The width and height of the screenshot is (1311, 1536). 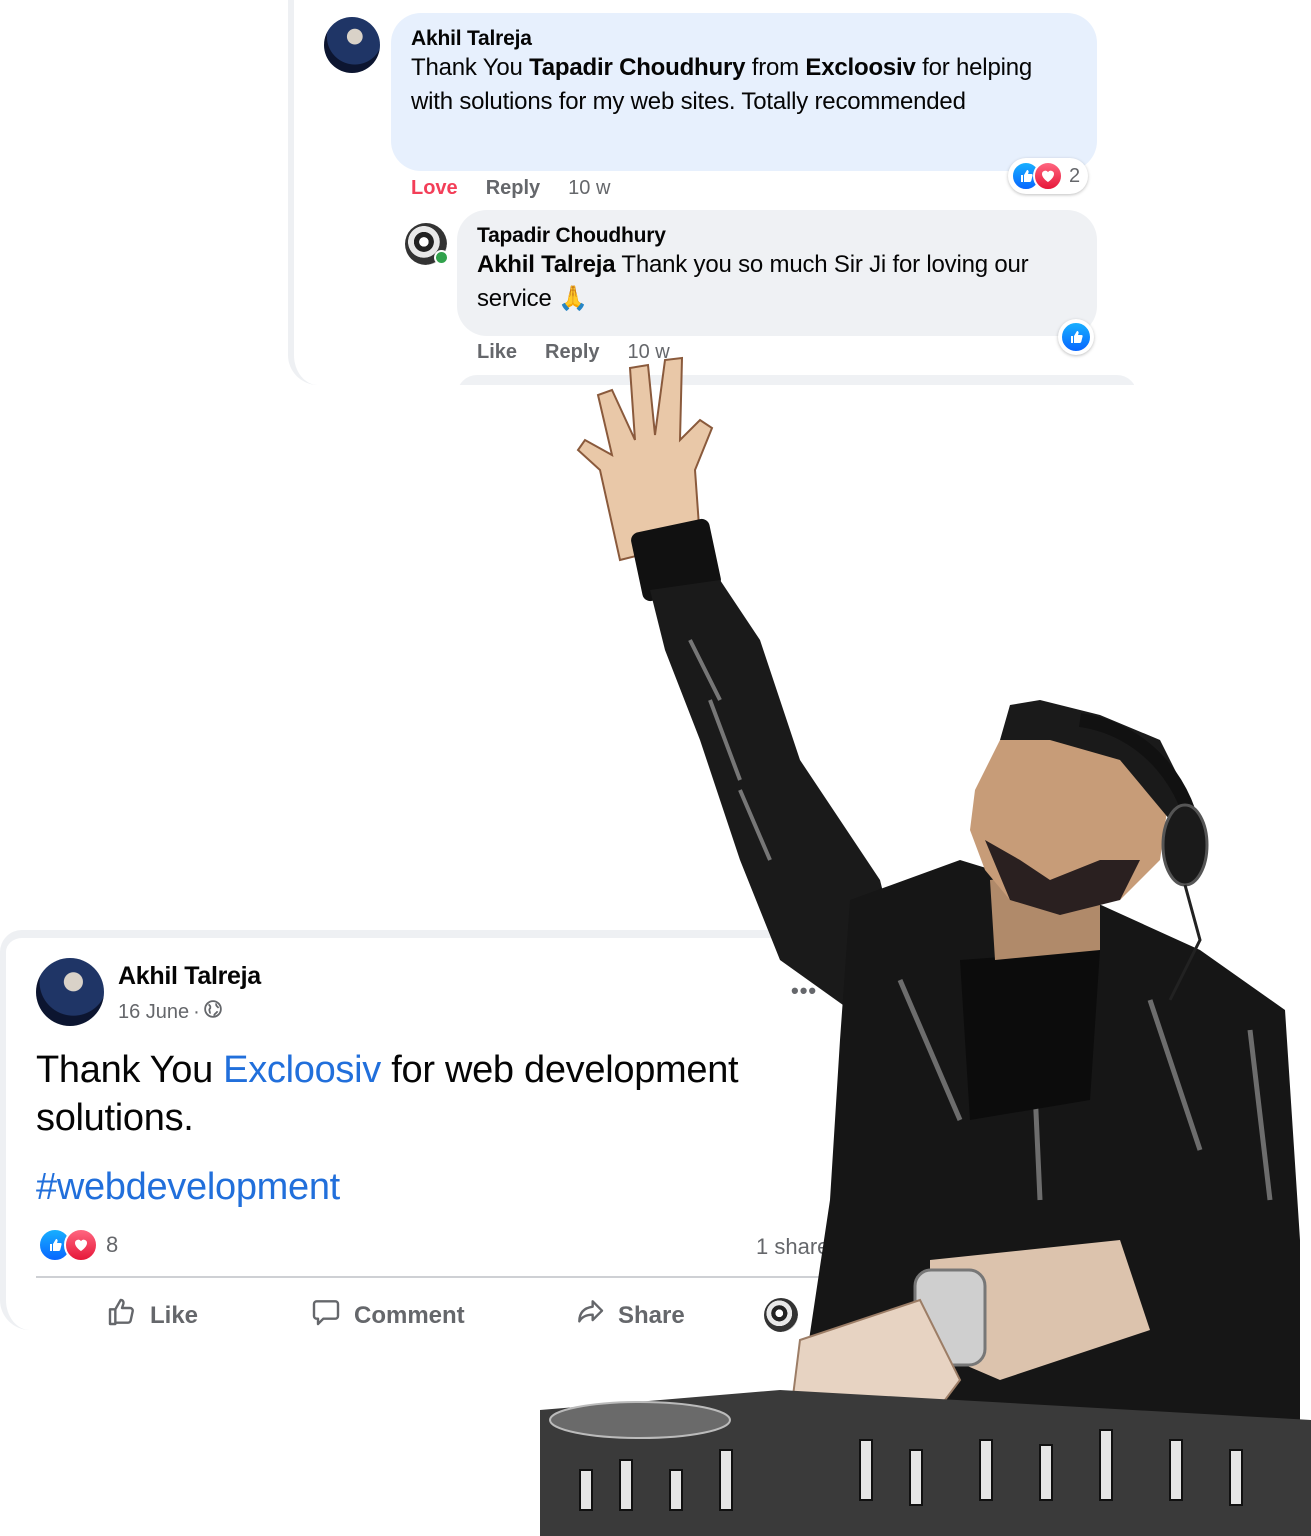 What do you see at coordinates (911, 1470) in the screenshot?
I see `mixer-knobs` at bounding box center [911, 1470].